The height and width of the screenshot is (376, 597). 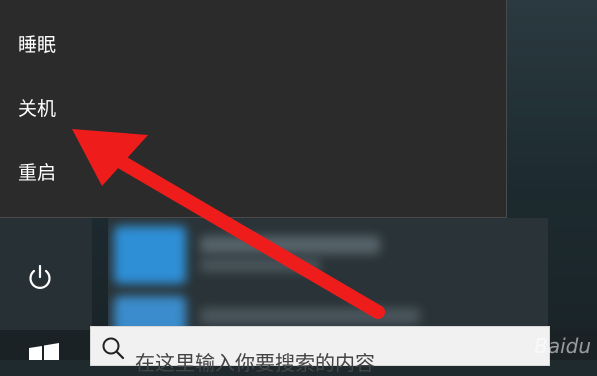 I want to click on power-button, so click(x=40, y=277).